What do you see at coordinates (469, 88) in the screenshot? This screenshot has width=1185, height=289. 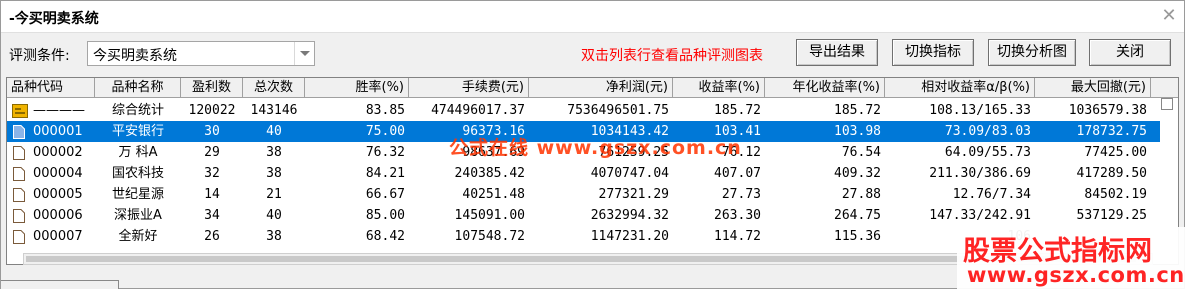 I see `header-fee: 手续费(元)` at bounding box center [469, 88].